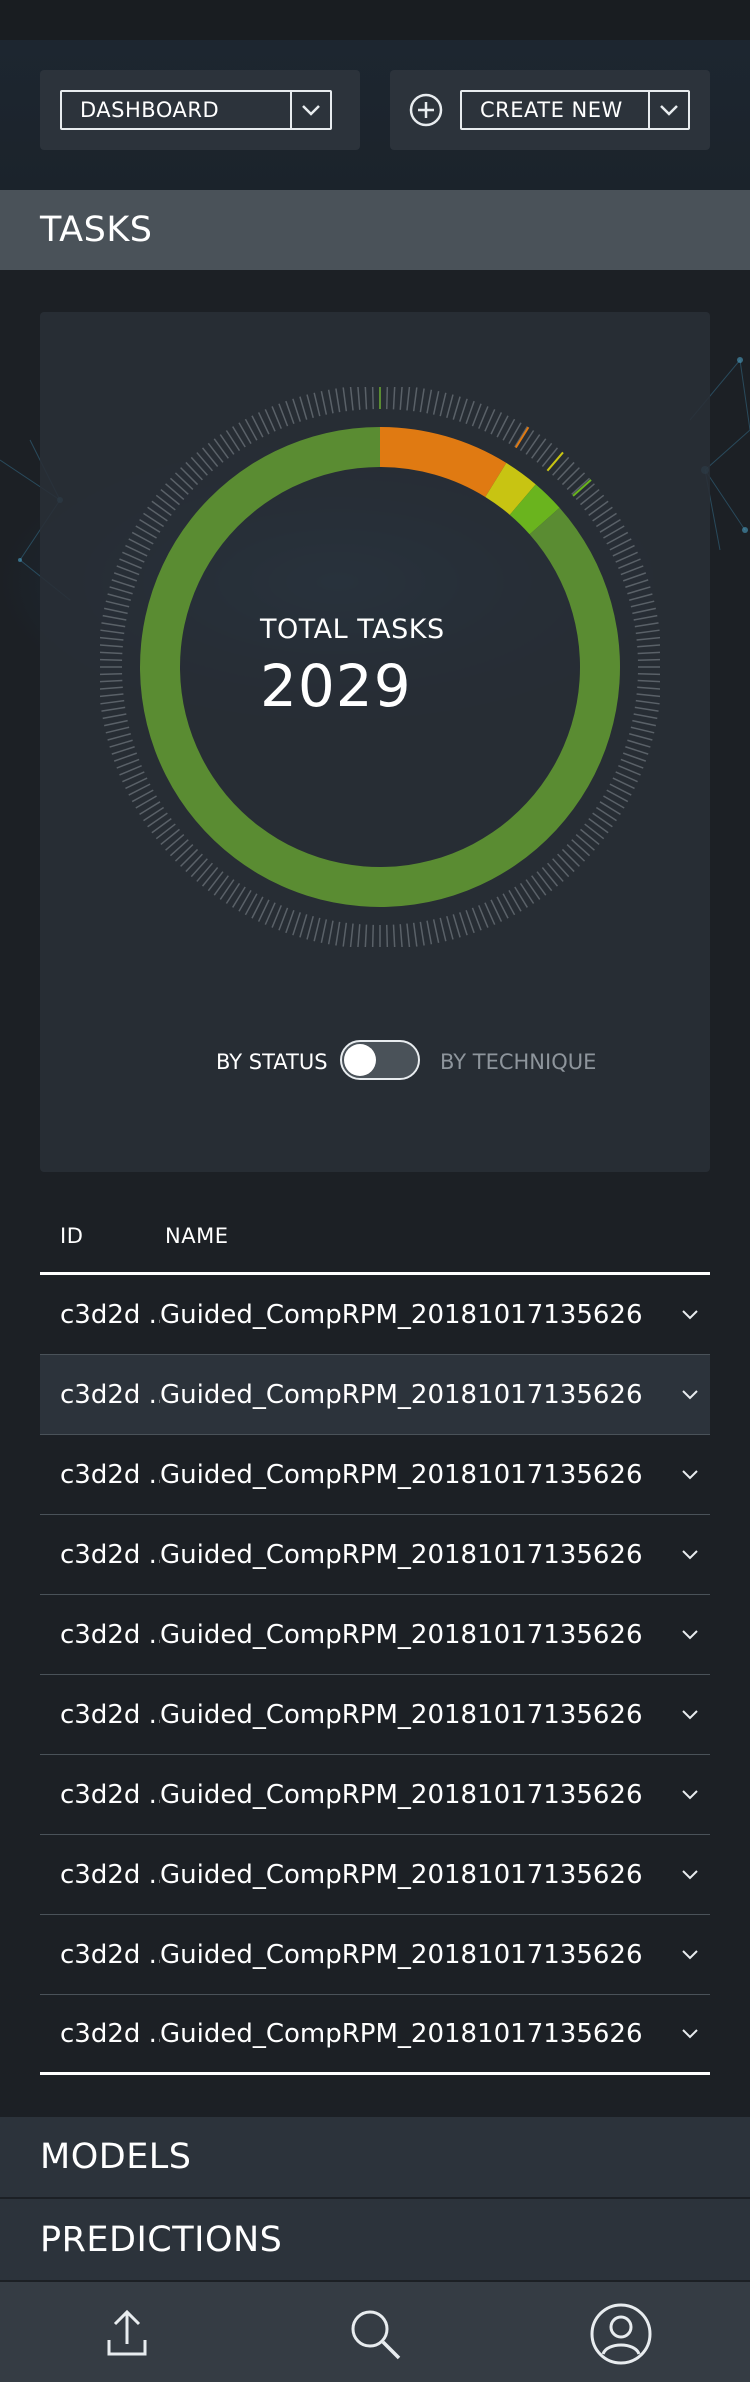 This screenshot has width=750, height=2382. I want to click on models-section-title: MODELS, so click(116, 2157).